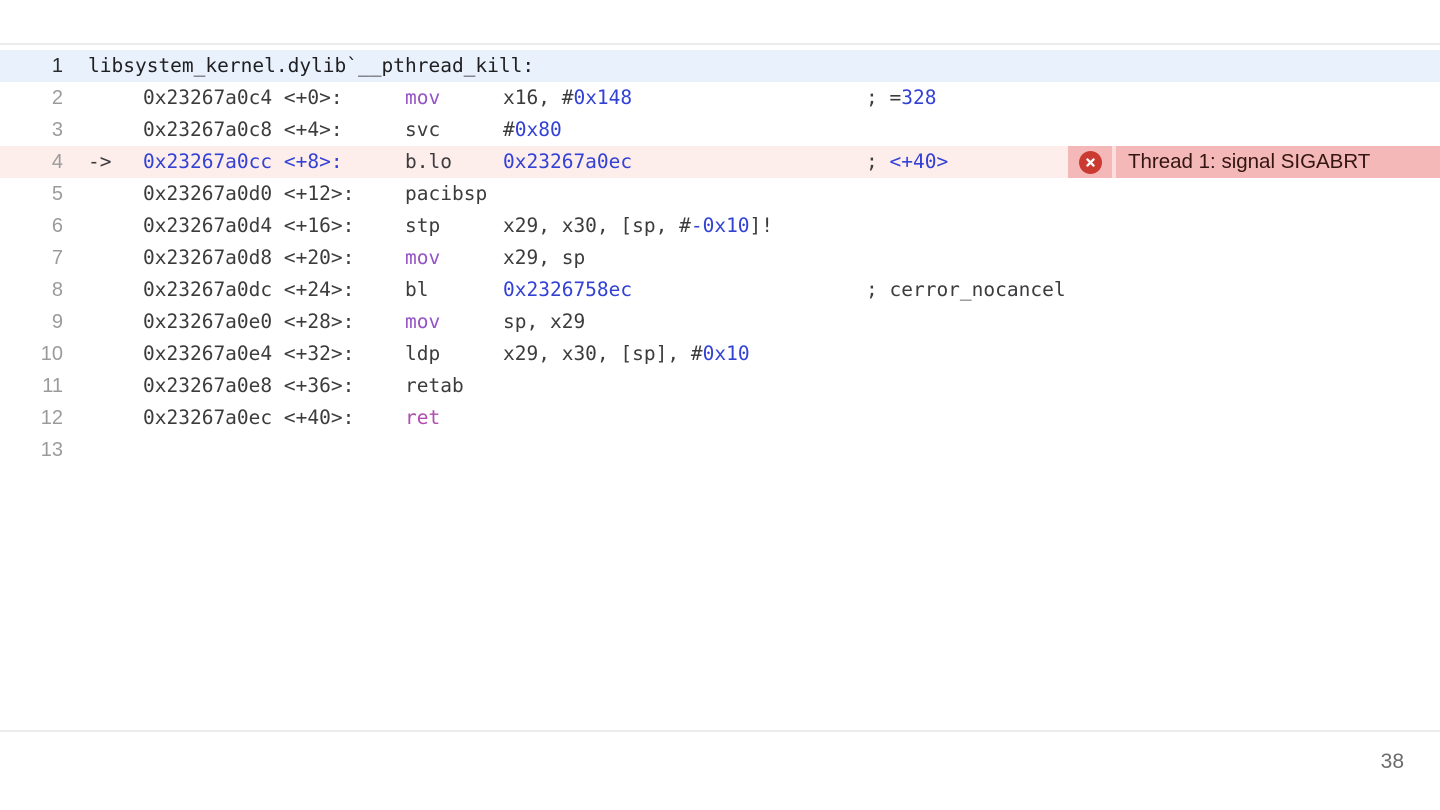  I want to click on instruction-operands: x29, sp, so click(544, 258).